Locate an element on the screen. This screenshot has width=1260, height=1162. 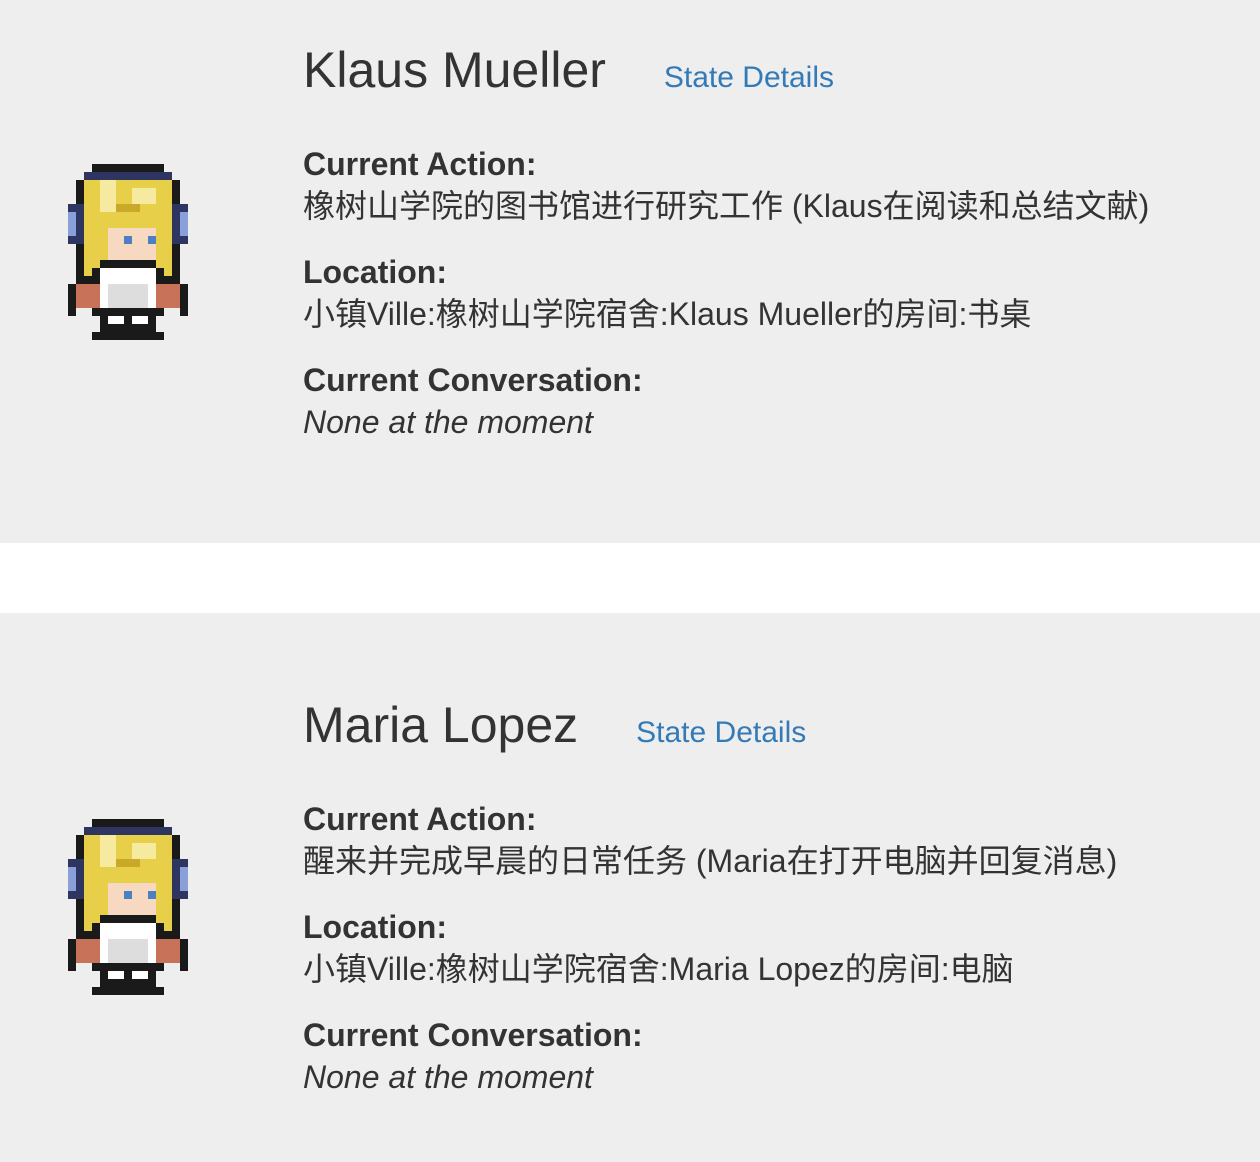
agent-header: Klaus Mueller State Details is located at coordinates (773, 70).